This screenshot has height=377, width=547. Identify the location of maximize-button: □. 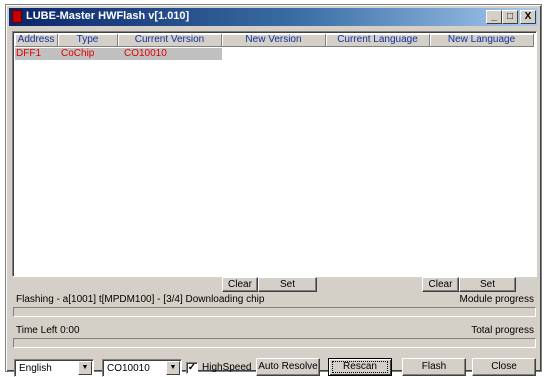
(510, 17).